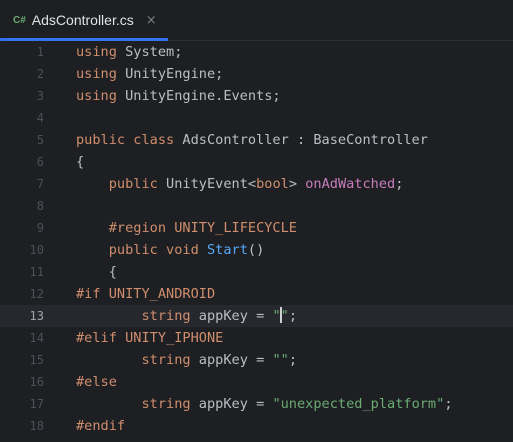 The width and height of the screenshot is (513, 442). I want to click on tab-title: AdsController.cs, so click(82, 20).